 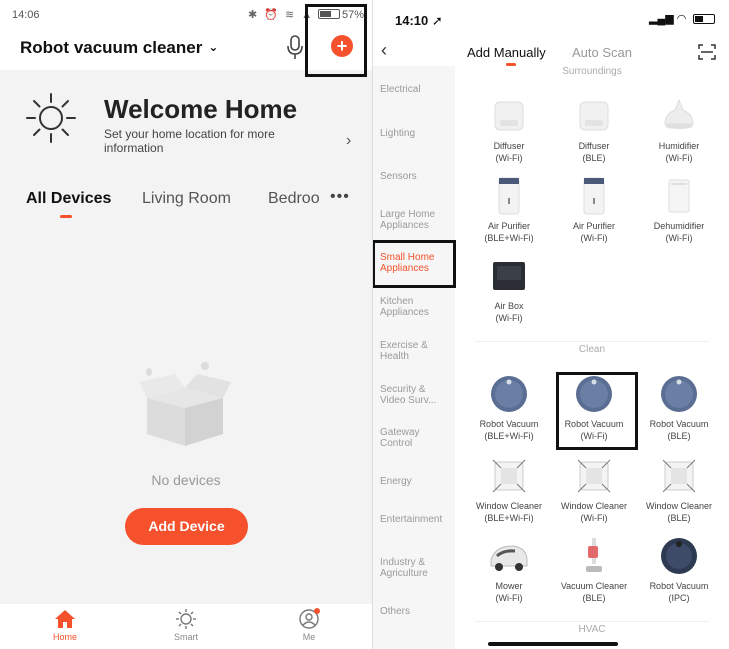 I want to click on device-window-cleaner-ble: Window Cleaner (BLE), so click(x=679, y=490).